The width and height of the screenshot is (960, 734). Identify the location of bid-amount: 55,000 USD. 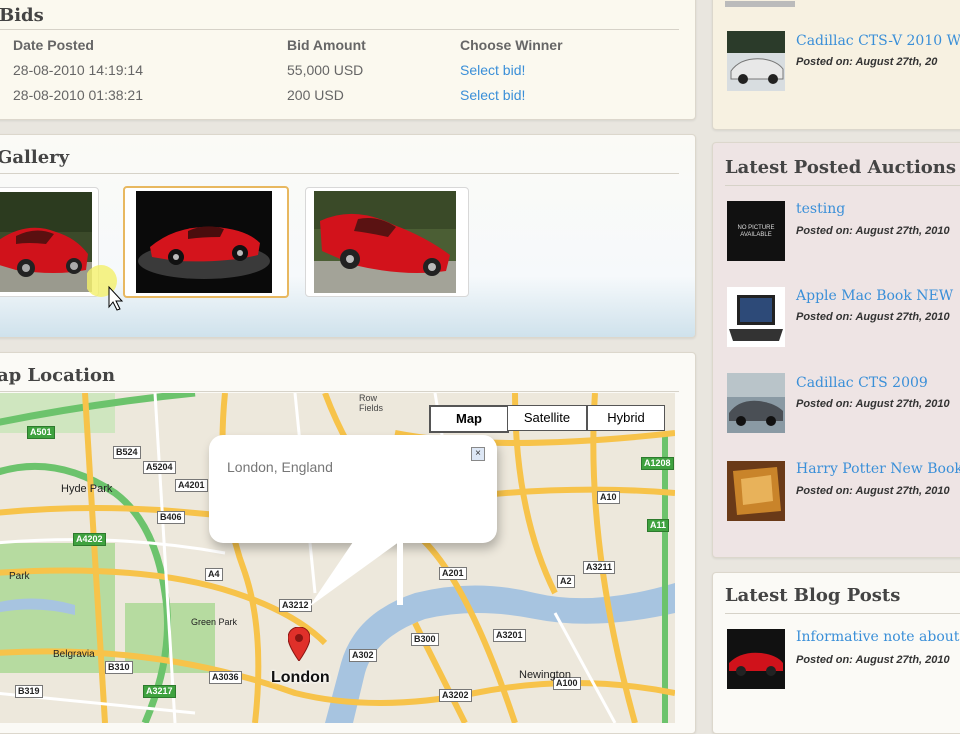
(325, 70).